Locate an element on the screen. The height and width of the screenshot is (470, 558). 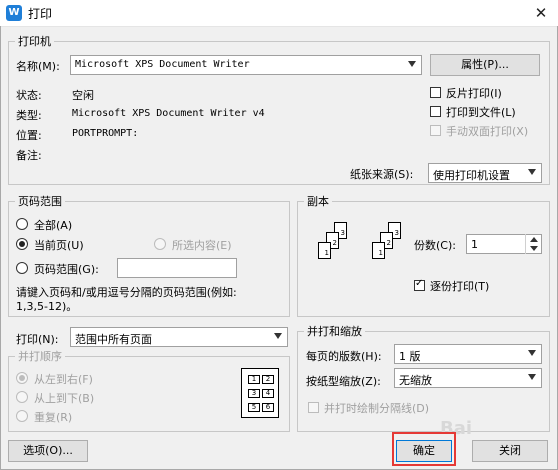
spin-down-icon is located at coordinates (534, 248).